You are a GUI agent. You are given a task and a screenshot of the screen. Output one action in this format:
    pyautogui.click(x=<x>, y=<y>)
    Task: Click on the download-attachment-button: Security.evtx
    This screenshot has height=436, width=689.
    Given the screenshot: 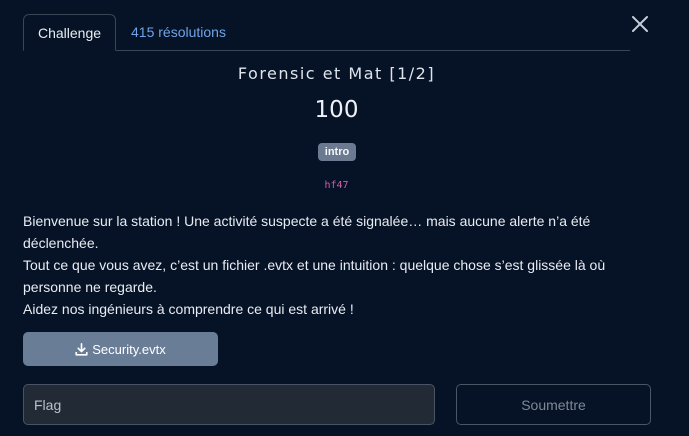 What is the action you would take?
    pyautogui.click(x=120, y=349)
    